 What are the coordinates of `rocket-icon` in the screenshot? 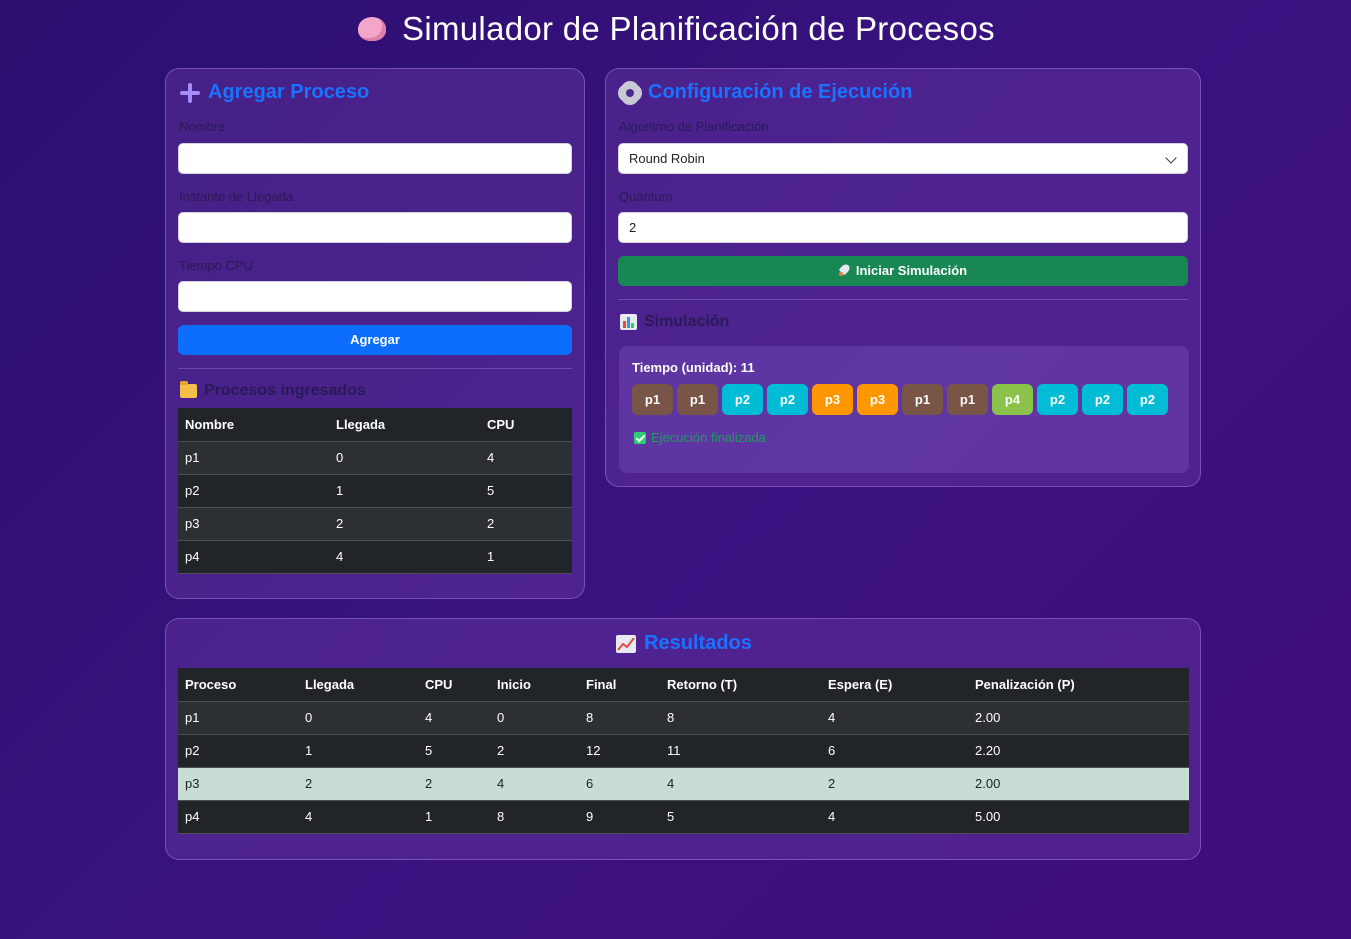 It's located at (844, 270).